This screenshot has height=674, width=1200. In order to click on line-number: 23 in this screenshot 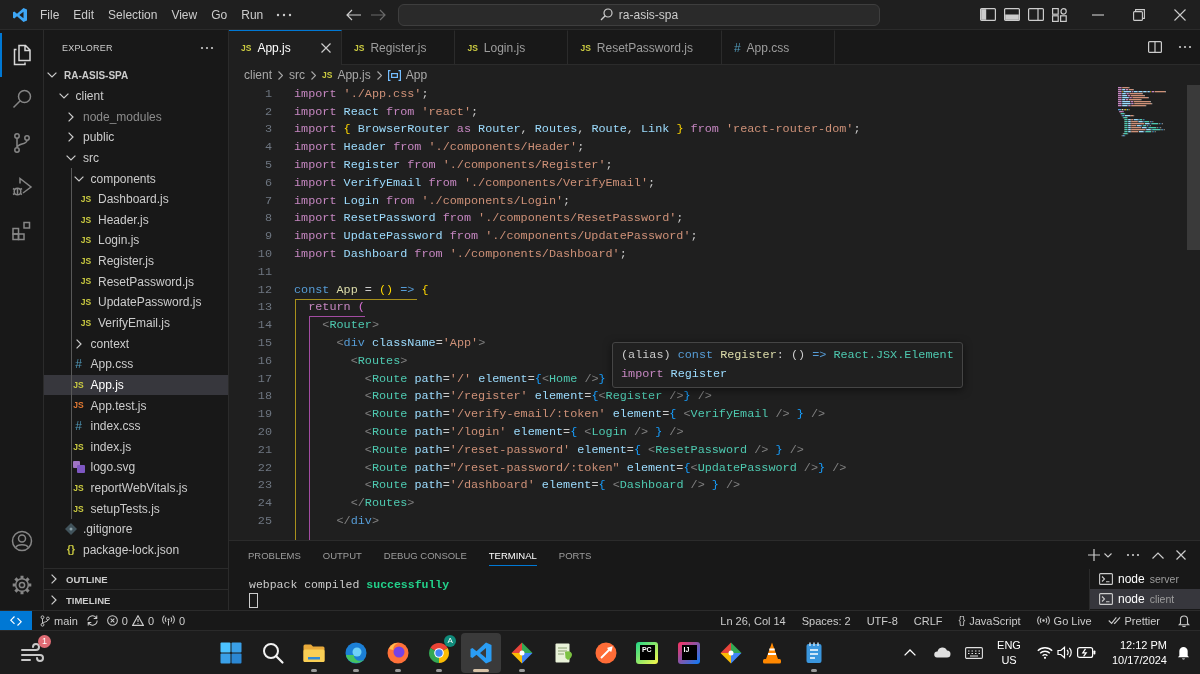, I will do `click(264, 485)`.